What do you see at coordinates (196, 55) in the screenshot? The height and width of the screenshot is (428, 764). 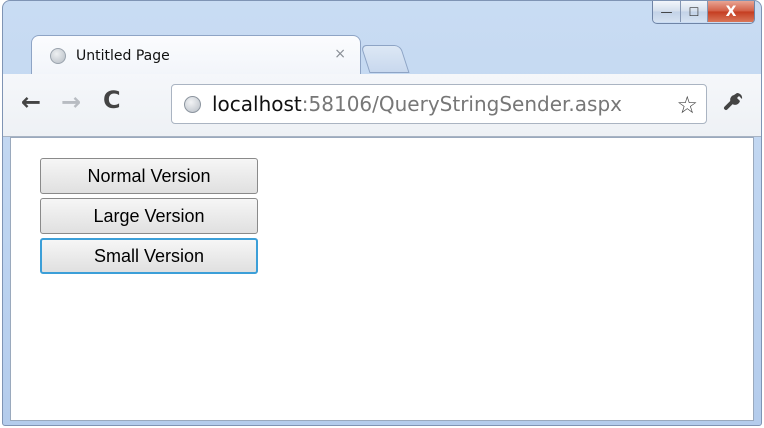 I see `tab-active: Untitled Page ×` at bounding box center [196, 55].